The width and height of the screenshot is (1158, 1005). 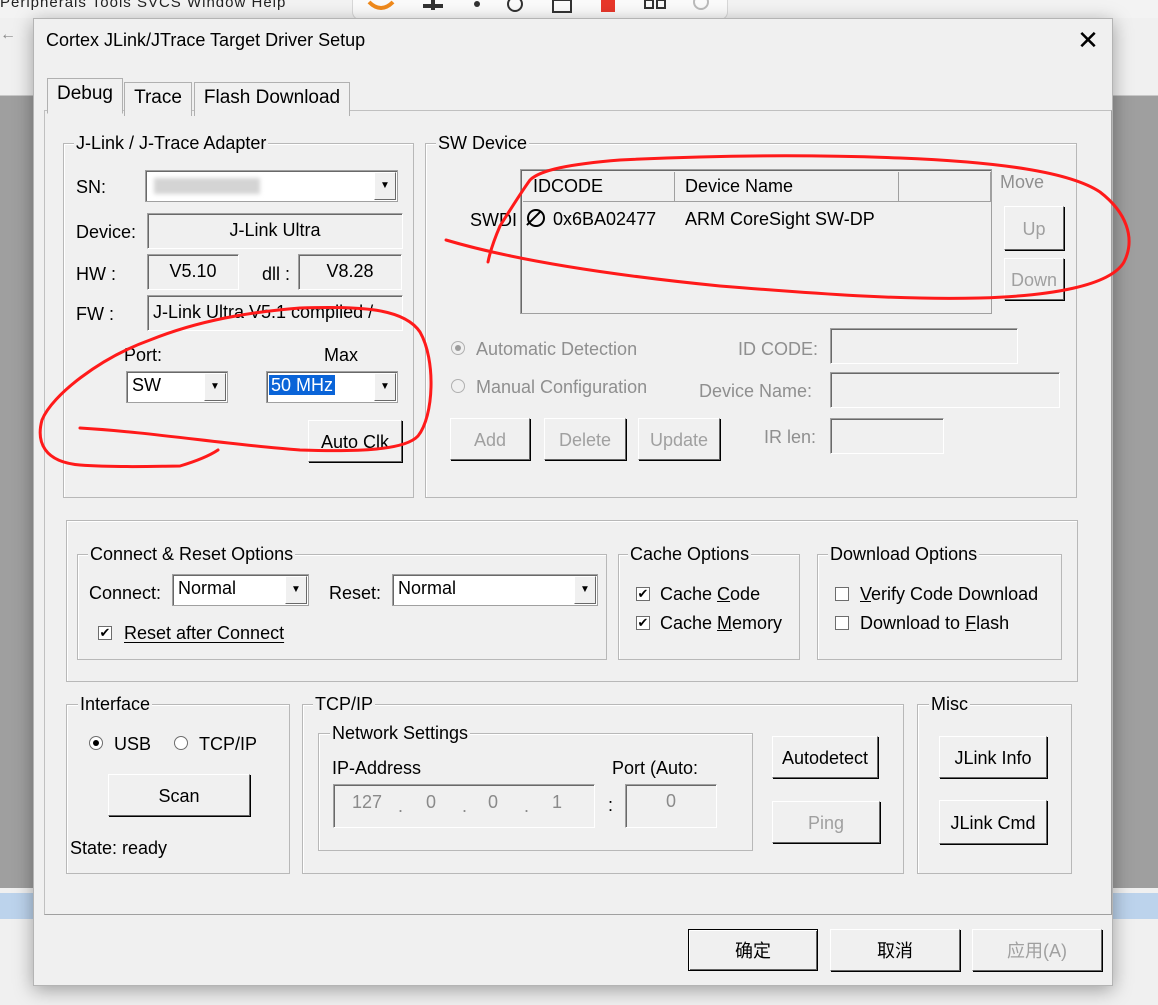 I want to click on red-circle-annotation-sw-device, so click(x=787, y=227).